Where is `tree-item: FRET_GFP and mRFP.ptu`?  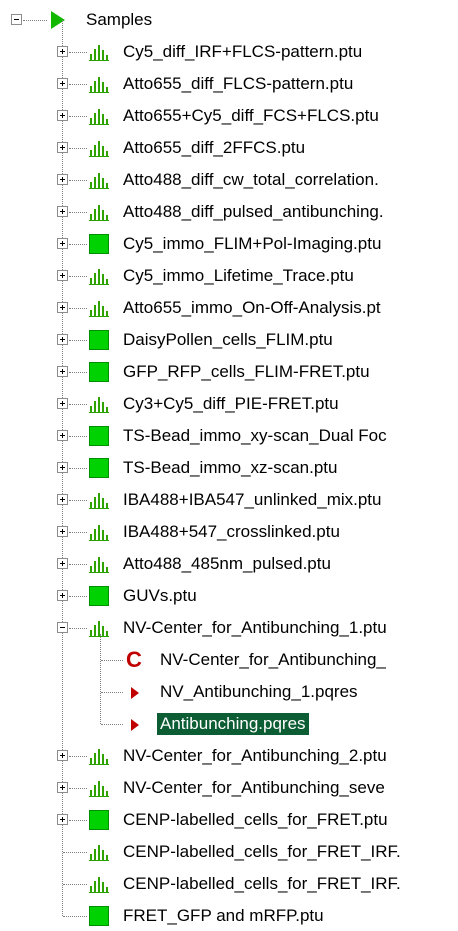 tree-item: FRET_GFP and mRFP.ptu is located at coordinates (229, 915).